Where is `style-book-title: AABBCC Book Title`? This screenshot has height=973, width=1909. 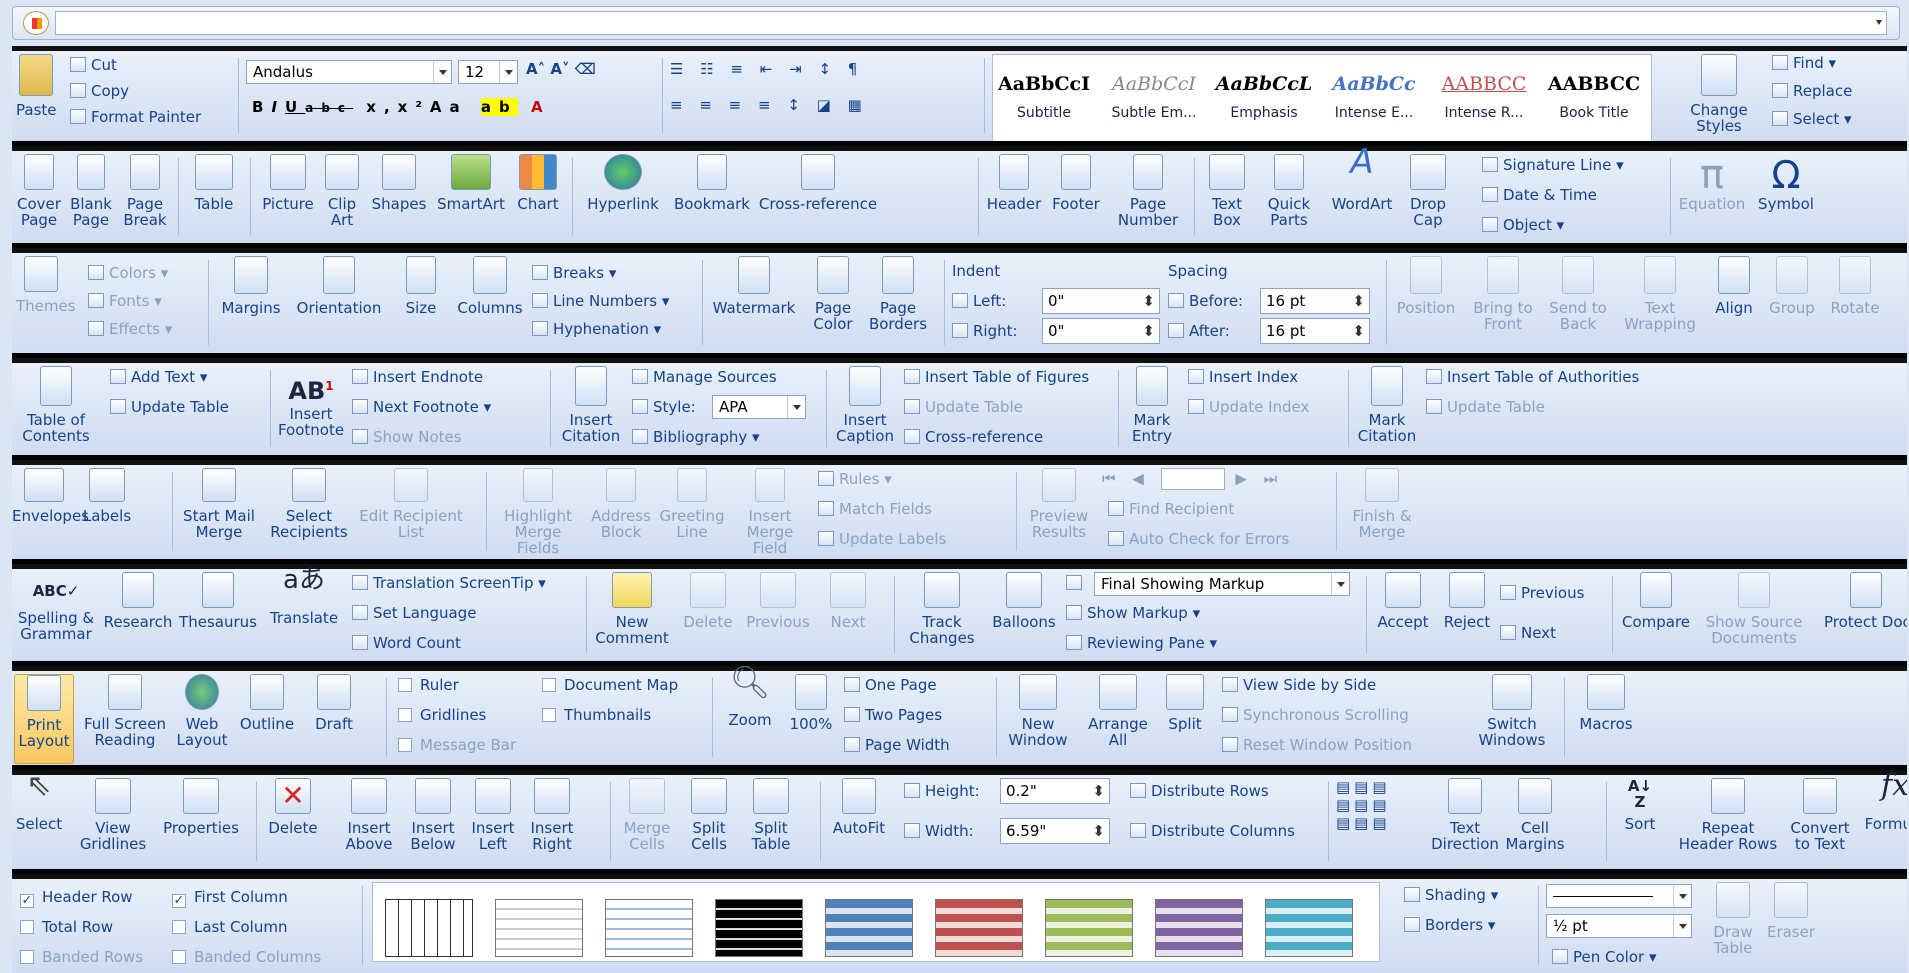
style-book-title: AABBCC Book Title is located at coordinates (1594, 98).